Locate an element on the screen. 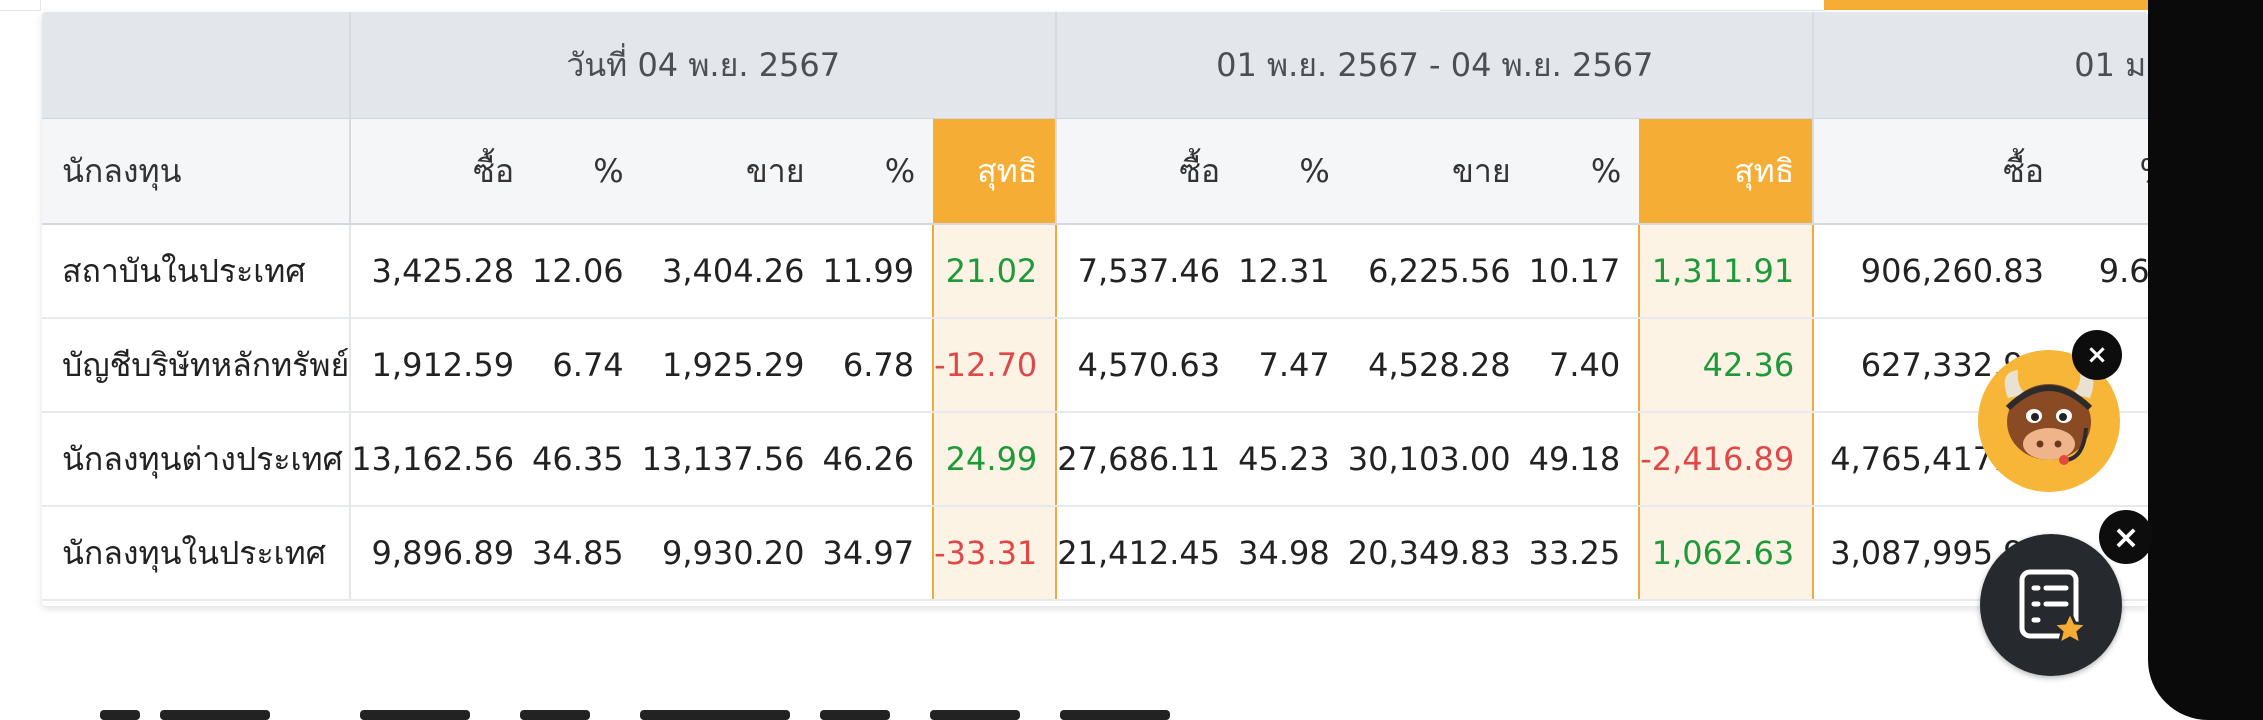 The height and width of the screenshot is (720, 2263). sell-cell: 30,103.00 is located at coordinates (1438, 459).